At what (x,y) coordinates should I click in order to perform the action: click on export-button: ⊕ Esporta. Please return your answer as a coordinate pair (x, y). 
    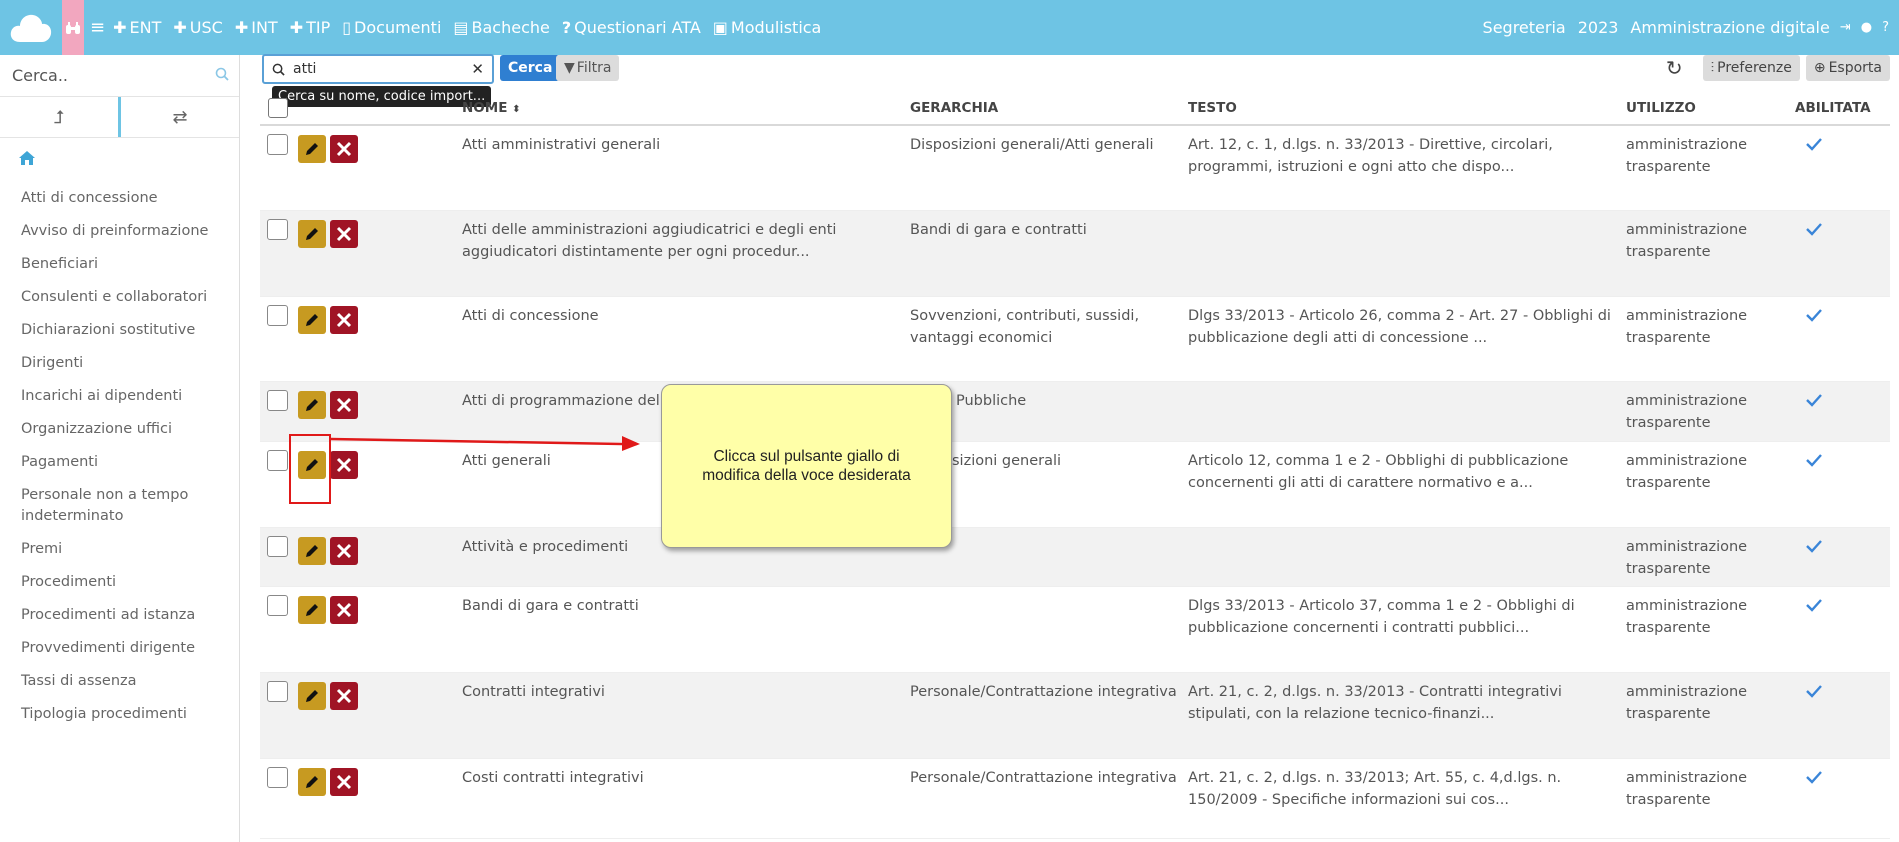
    Looking at the image, I should click on (1847, 68).